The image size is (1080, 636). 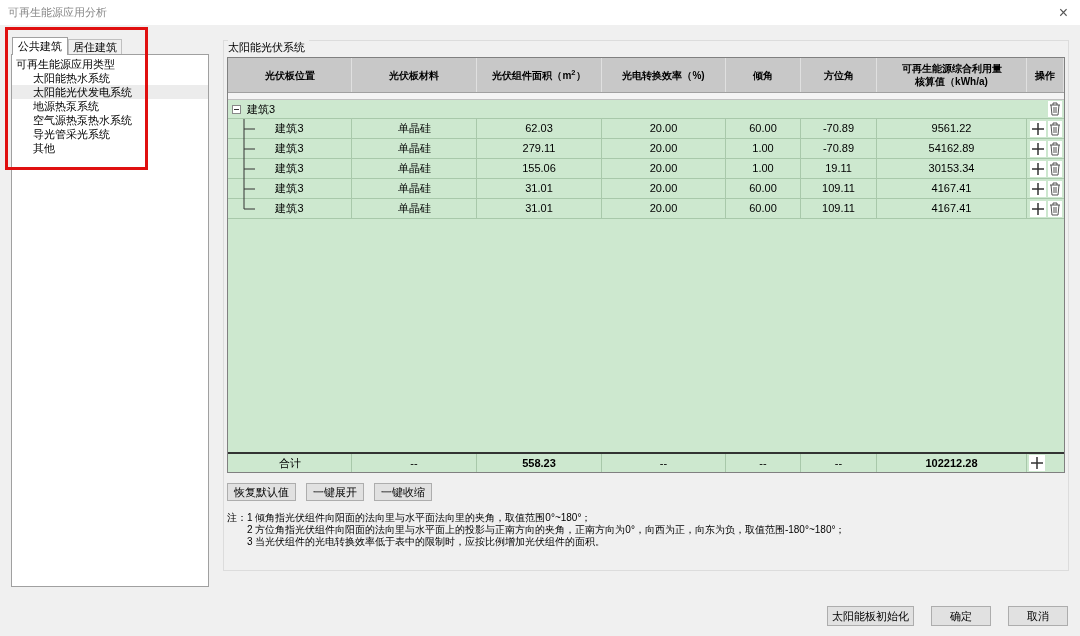 I want to click on button: 一键展开, so click(x=335, y=492).